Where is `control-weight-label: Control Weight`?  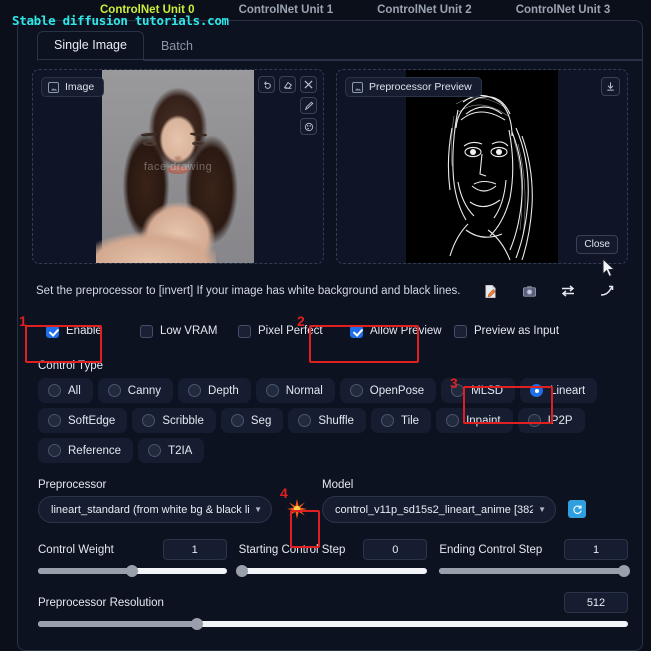 control-weight-label: Control Weight is located at coordinates (76, 549).